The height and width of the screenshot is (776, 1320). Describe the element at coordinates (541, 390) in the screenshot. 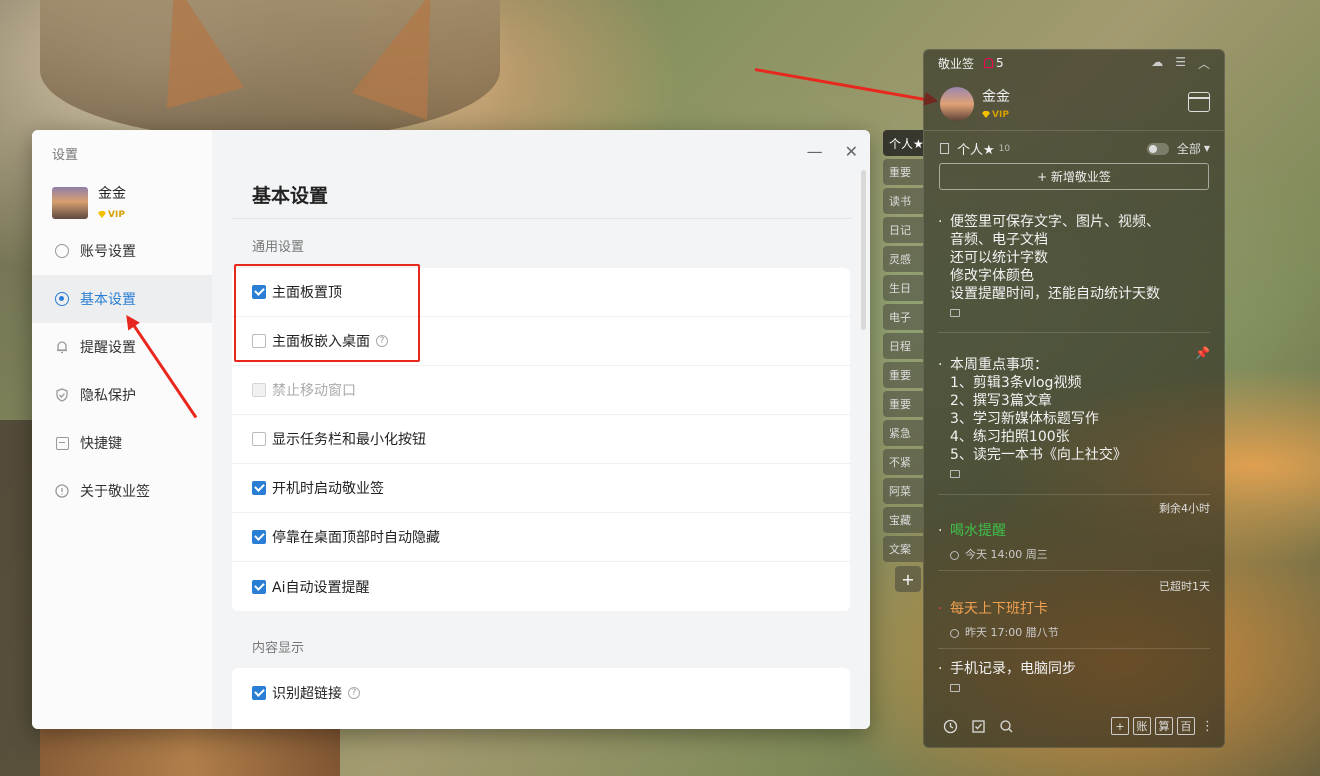

I see `option-lock-window: 禁止移动窗口` at that location.